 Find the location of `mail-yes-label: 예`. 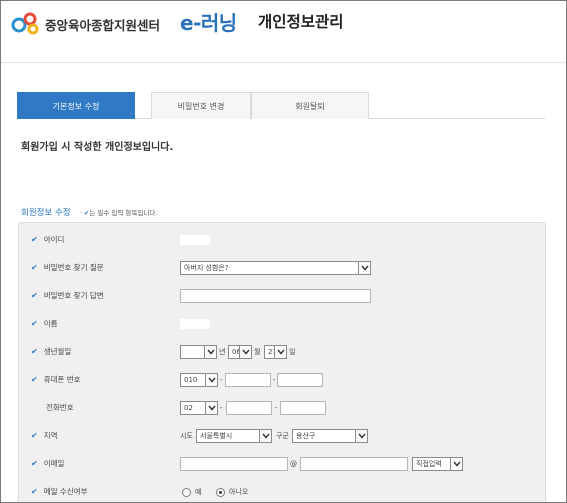

mail-yes-label: 예 is located at coordinates (198, 492).